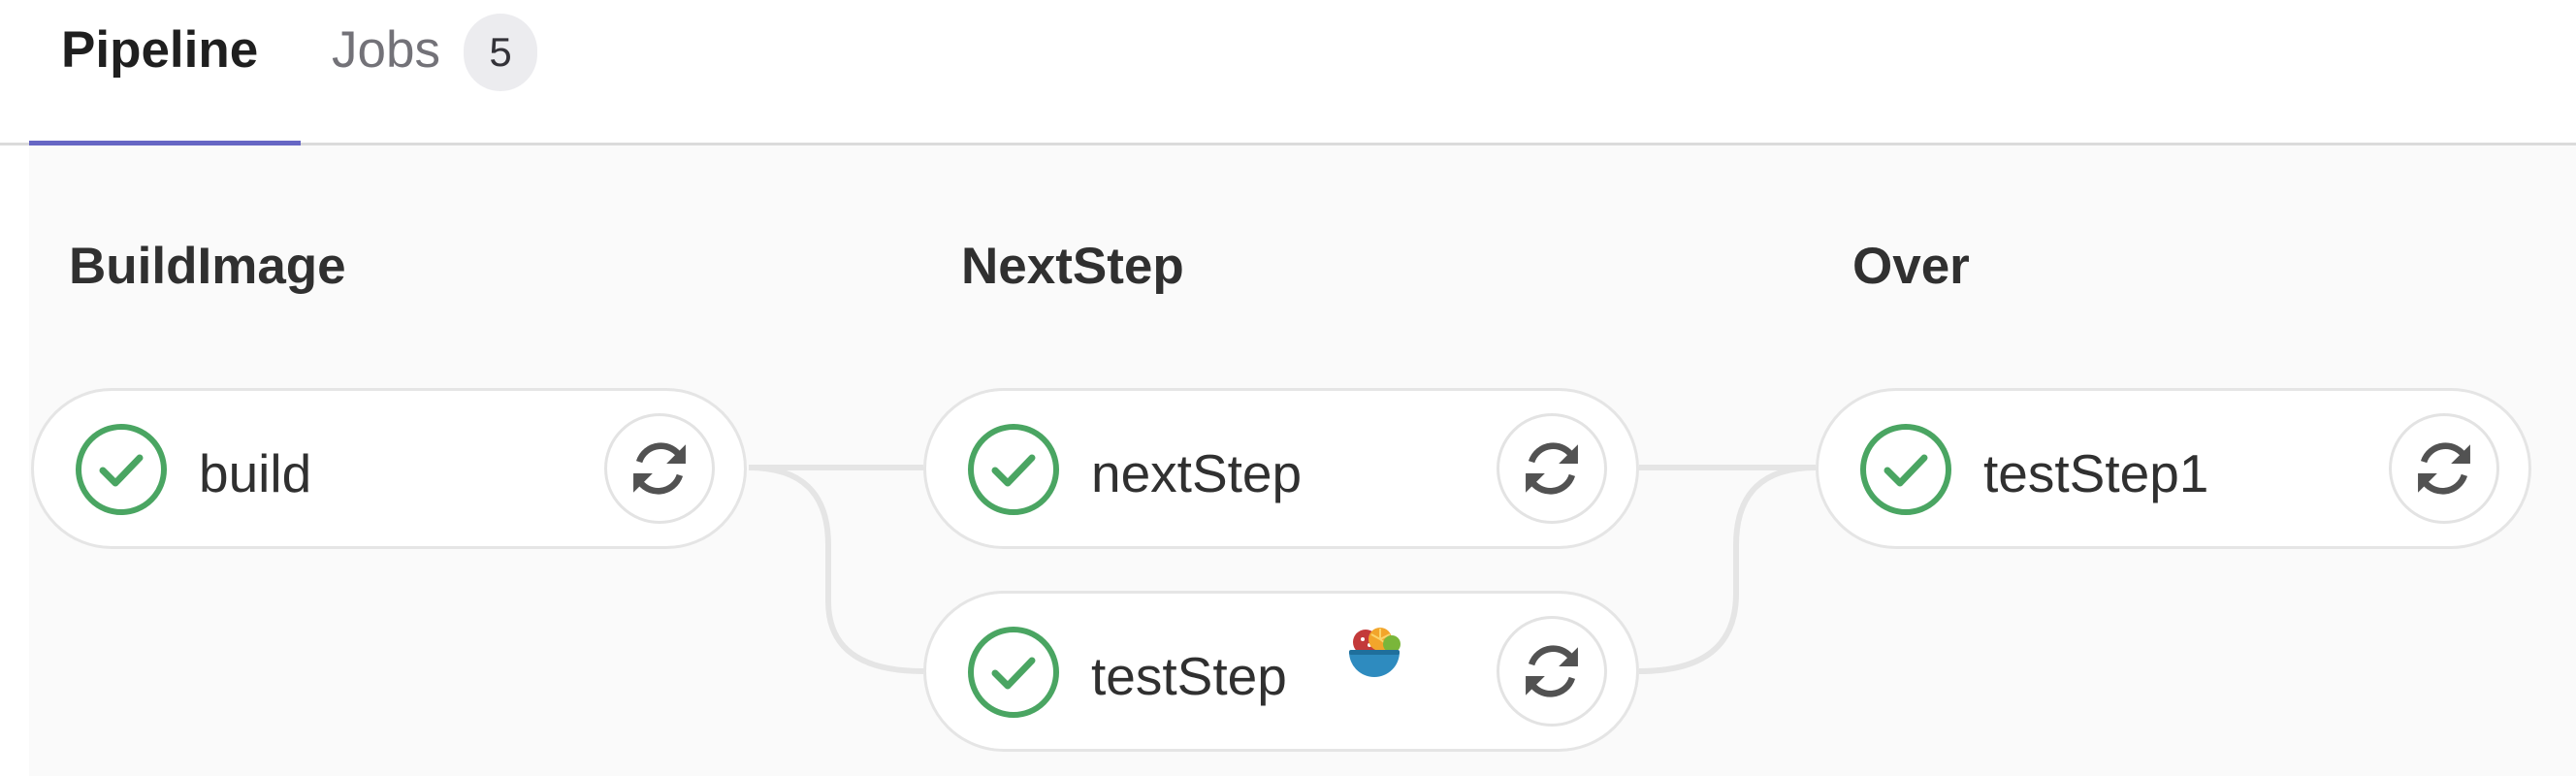 The width and height of the screenshot is (2576, 776). Describe the element at coordinates (1189, 676) in the screenshot. I see `job-name: testStep` at that location.